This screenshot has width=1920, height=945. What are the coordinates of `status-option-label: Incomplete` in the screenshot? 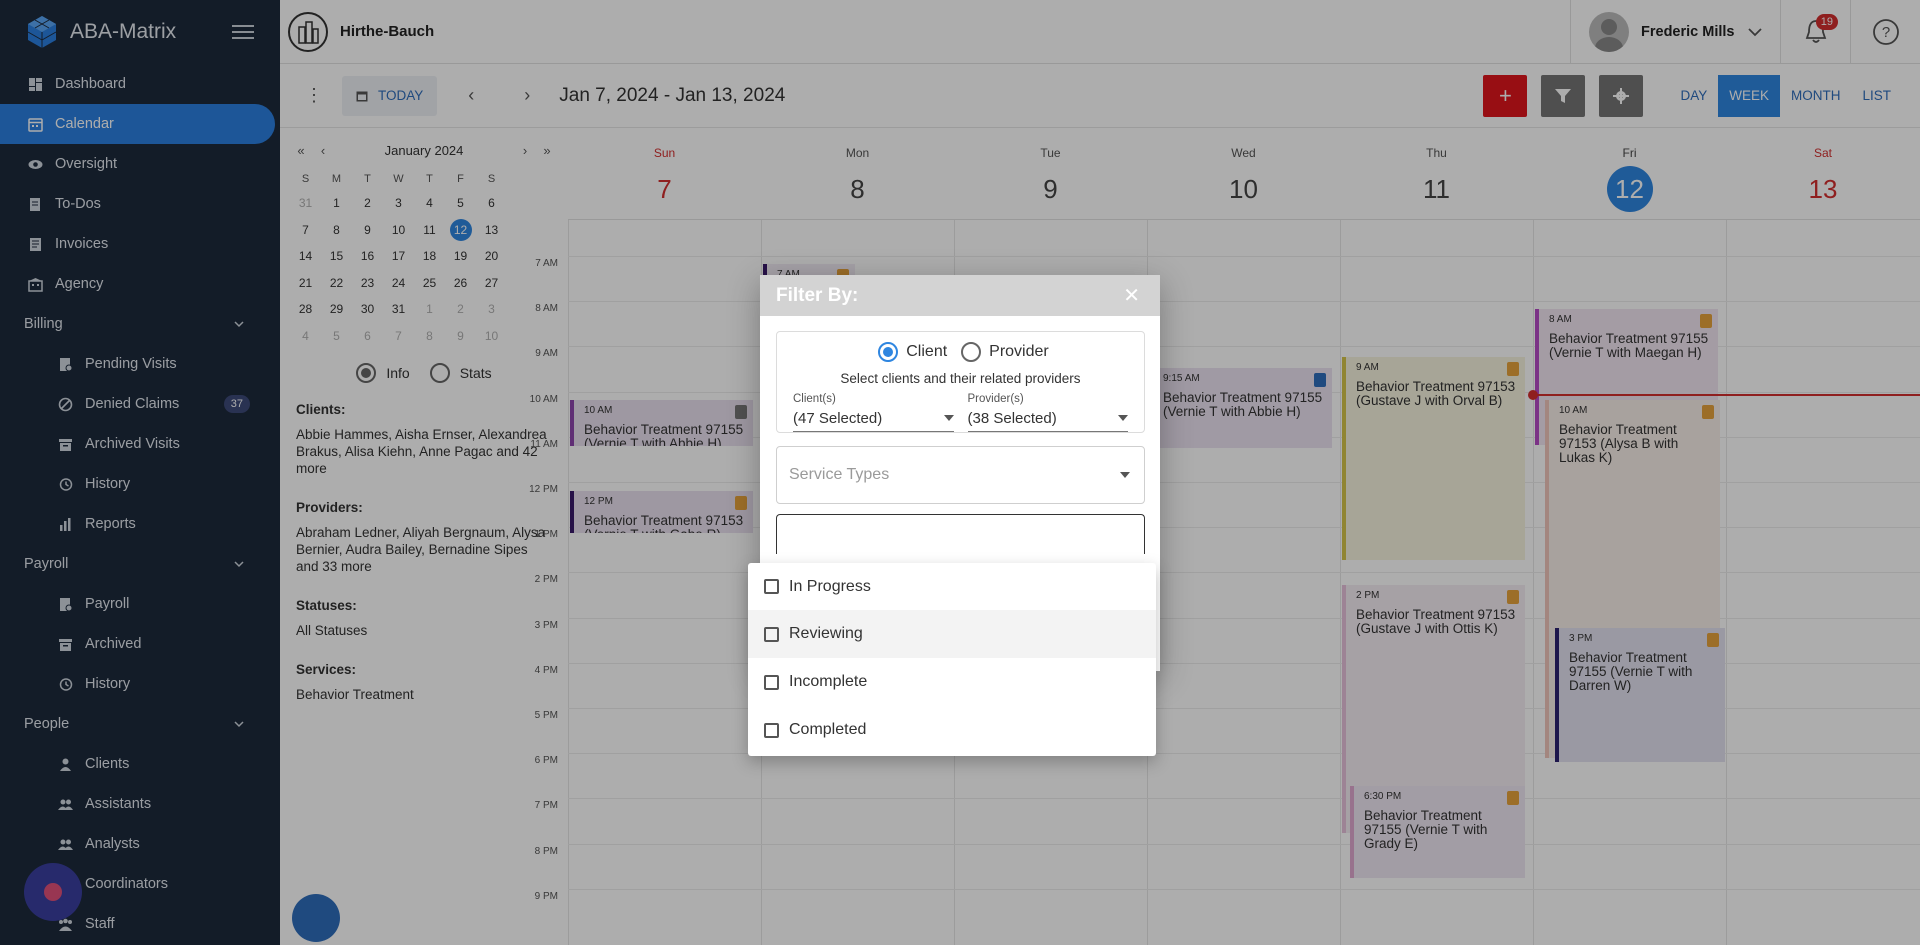 It's located at (828, 681).